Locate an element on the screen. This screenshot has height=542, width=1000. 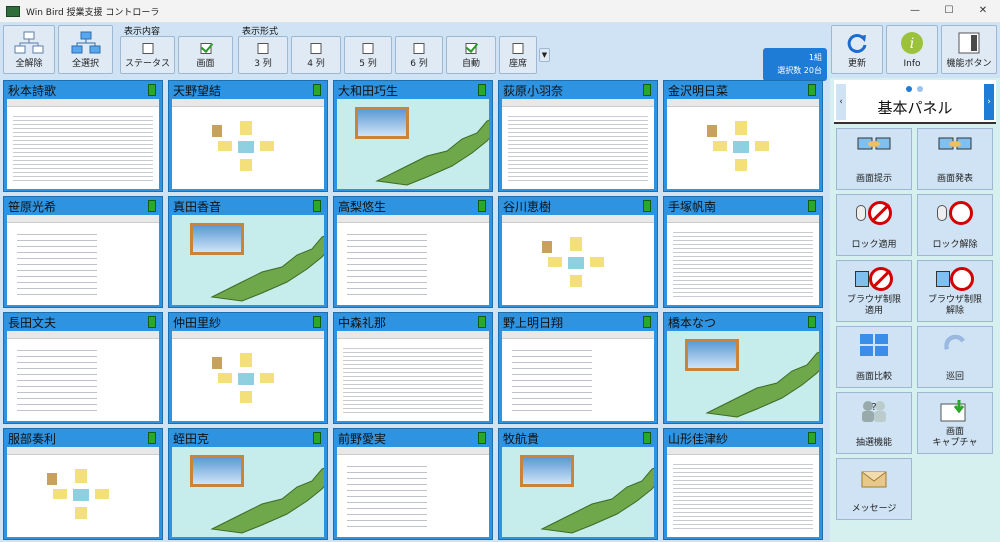
capture-download-icon is located at coordinates (953, 411).